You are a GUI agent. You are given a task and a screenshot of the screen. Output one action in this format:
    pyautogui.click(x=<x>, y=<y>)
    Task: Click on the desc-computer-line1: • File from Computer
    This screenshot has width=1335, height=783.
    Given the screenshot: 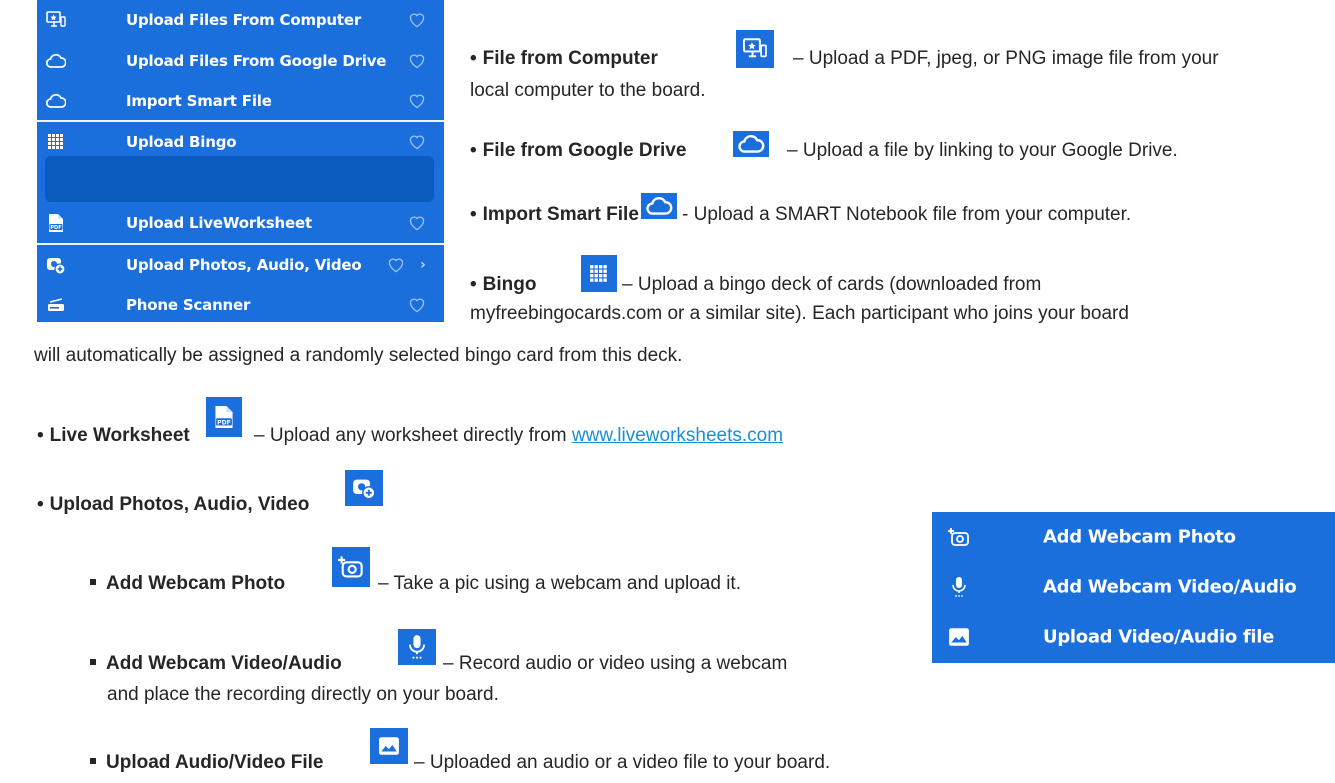 What is the action you would take?
    pyautogui.click(x=564, y=59)
    